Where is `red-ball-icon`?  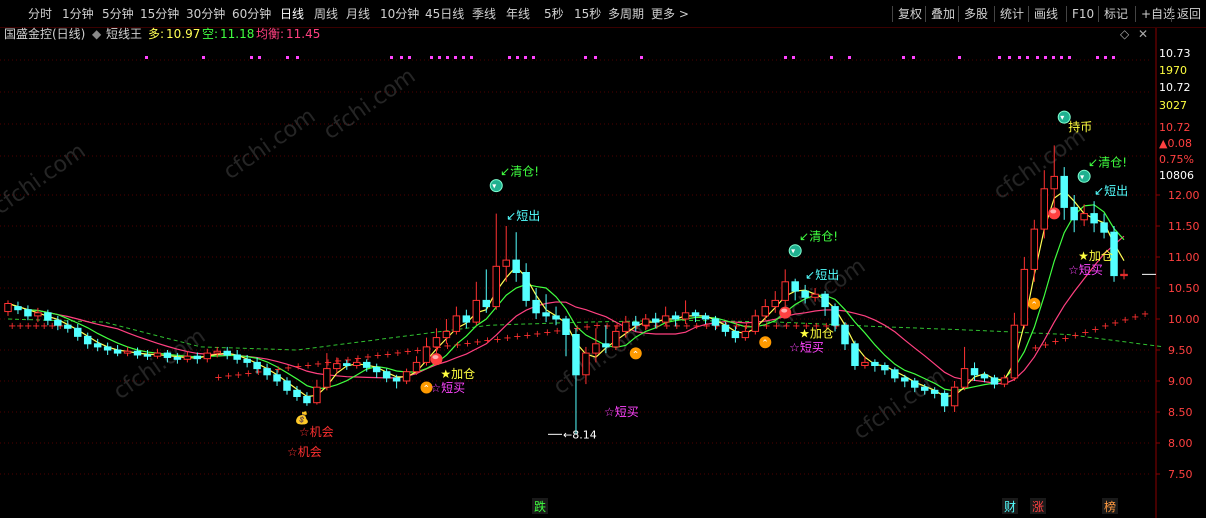 red-ball-icon is located at coordinates (785, 312).